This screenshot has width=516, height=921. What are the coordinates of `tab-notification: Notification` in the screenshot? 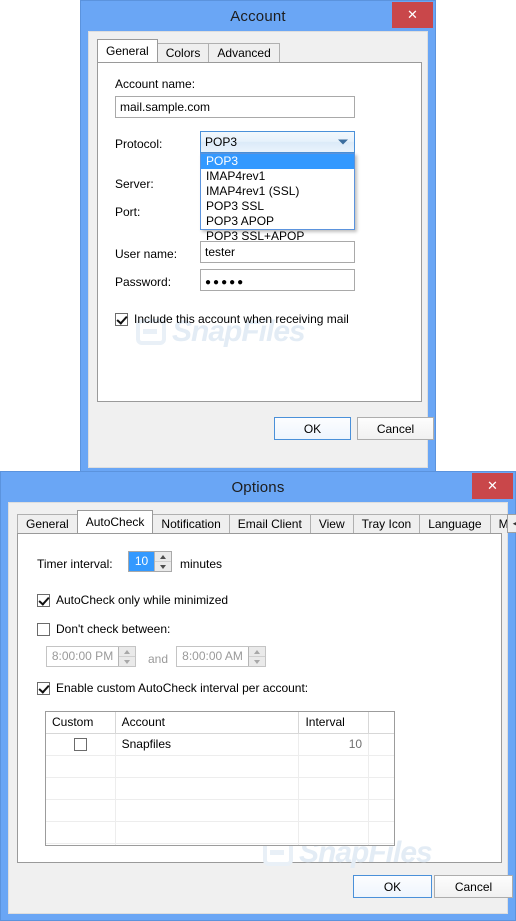 It's located at (191, 523).